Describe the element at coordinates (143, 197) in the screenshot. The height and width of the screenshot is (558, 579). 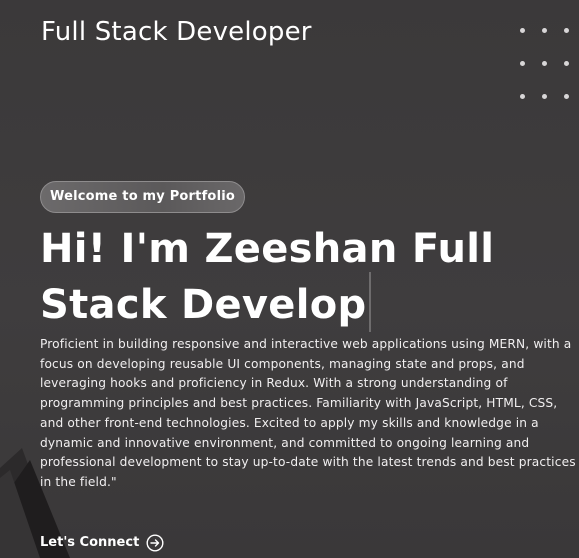
I see `welcome-badge: Welcome to my Portfolio` at that location.